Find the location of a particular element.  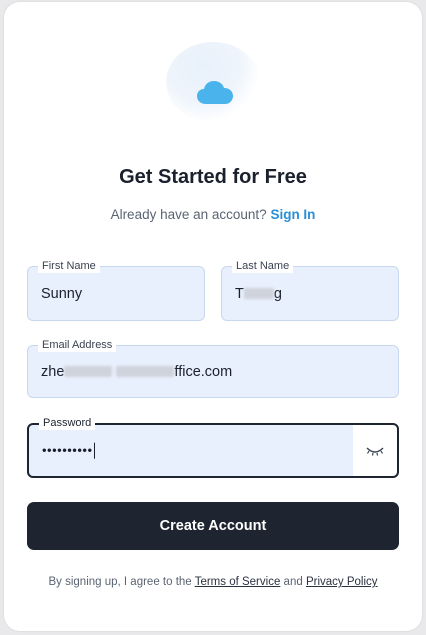

password-visibility-toggle is located at coordinates (375, 450).